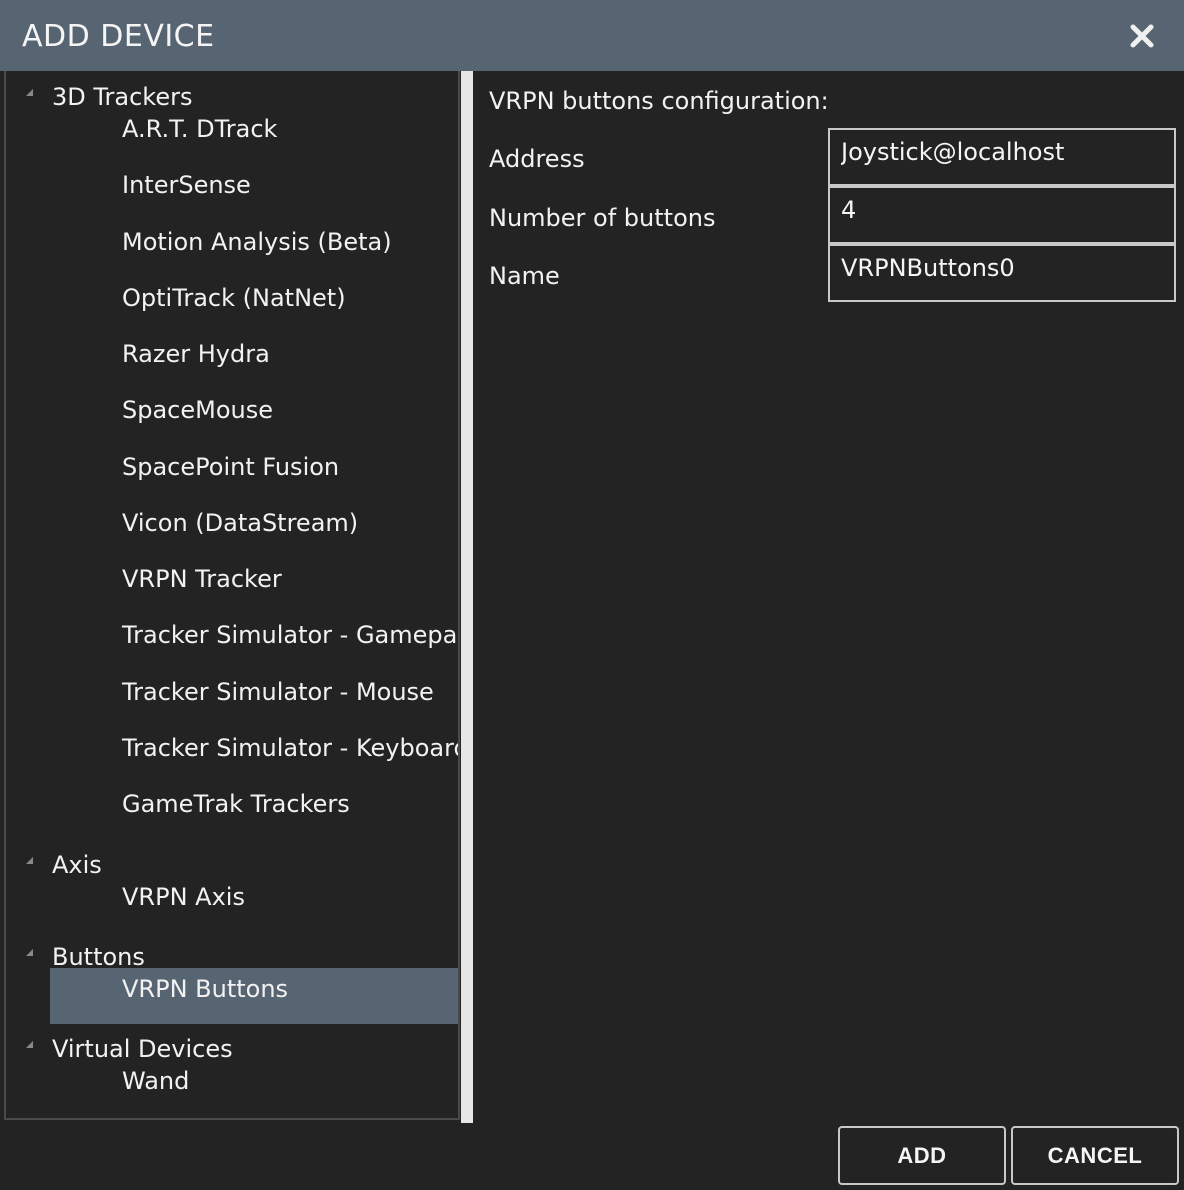 Image resolution: width=1184 pixels, height=1190 pixels. I want to click on tree-item-tracker-sim-gamepad: Tracker Simulator - Gamepad, so click(255, 642).